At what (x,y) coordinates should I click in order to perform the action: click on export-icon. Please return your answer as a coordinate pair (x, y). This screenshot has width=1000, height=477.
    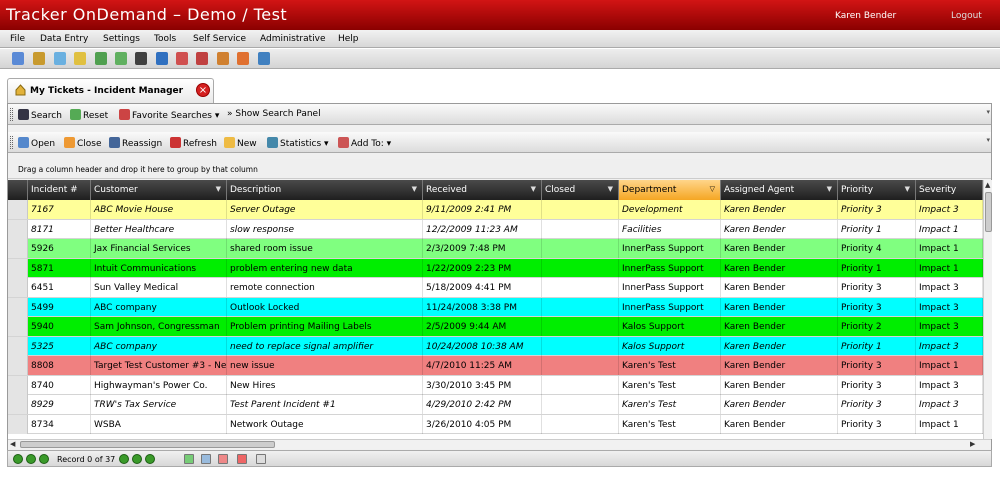
    Looking at the image, I should click on (242, 459).